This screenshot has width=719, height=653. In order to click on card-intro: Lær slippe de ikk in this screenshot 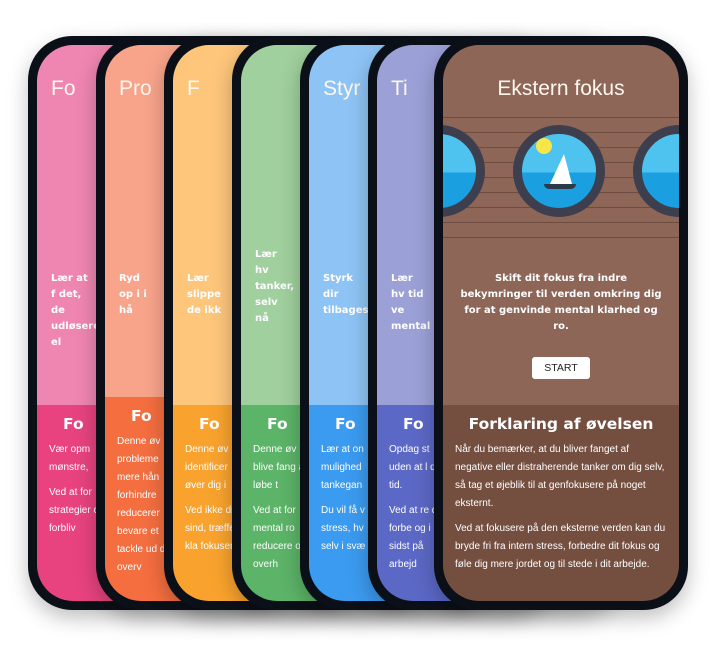, I will do `click(204, 294)`.